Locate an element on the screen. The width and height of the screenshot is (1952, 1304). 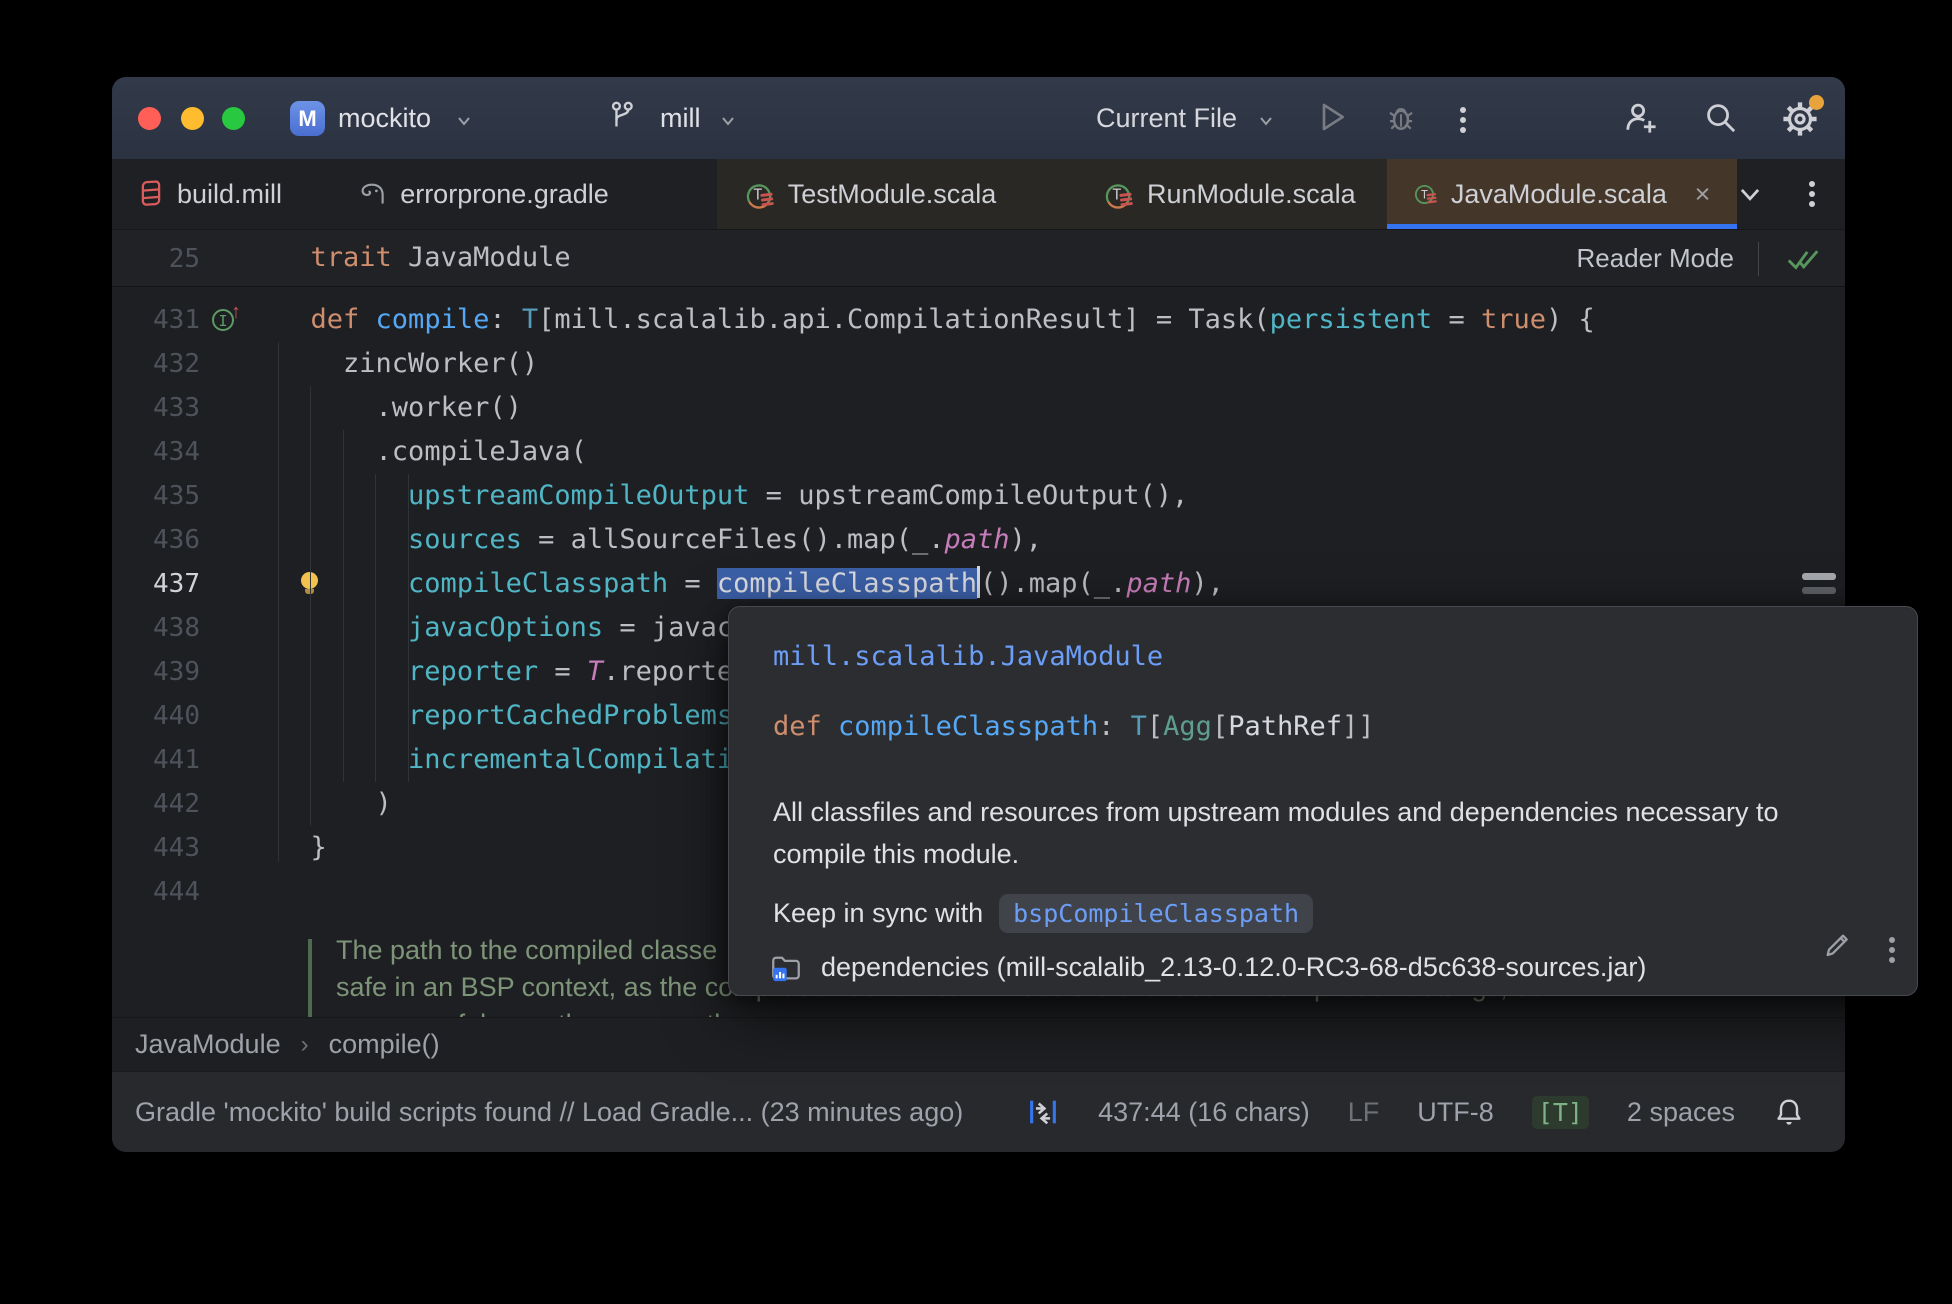
edit-pencil-icon is located at coordinates (1837, 945).